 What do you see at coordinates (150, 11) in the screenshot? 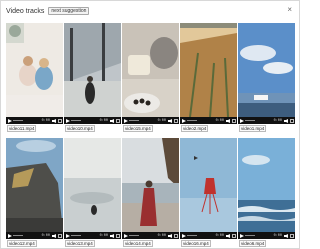
I see `dialog-header: Video tracks next suggestion ×` at bounding box center [150, 11].